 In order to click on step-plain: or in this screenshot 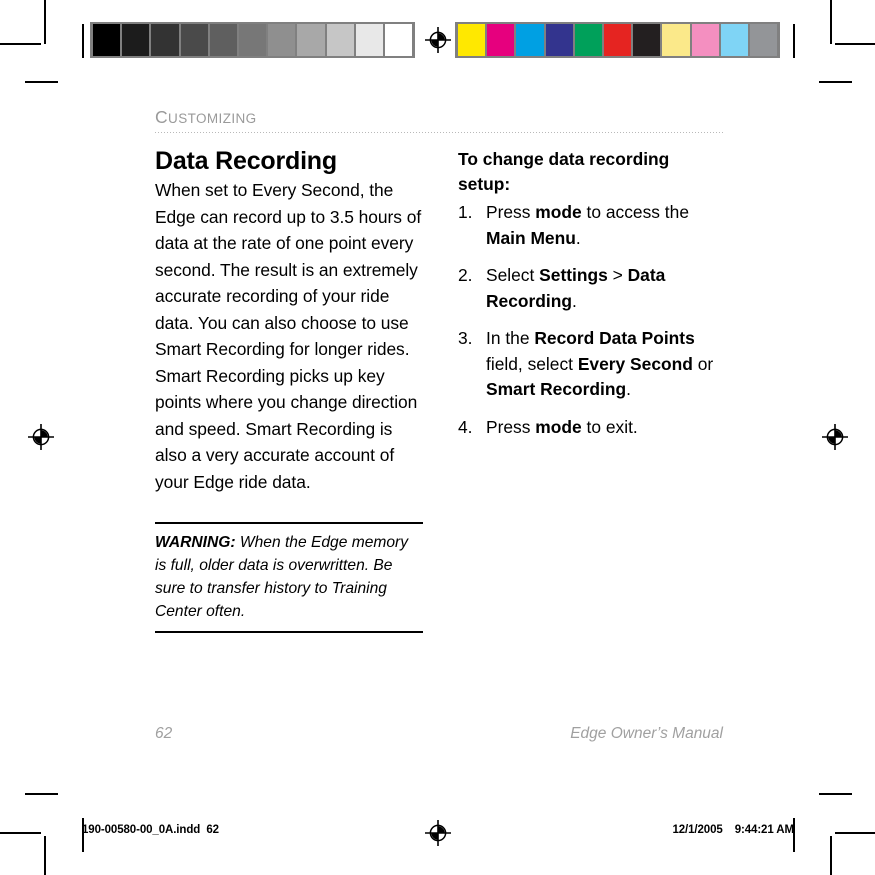, I will do `click(703, 363)`.